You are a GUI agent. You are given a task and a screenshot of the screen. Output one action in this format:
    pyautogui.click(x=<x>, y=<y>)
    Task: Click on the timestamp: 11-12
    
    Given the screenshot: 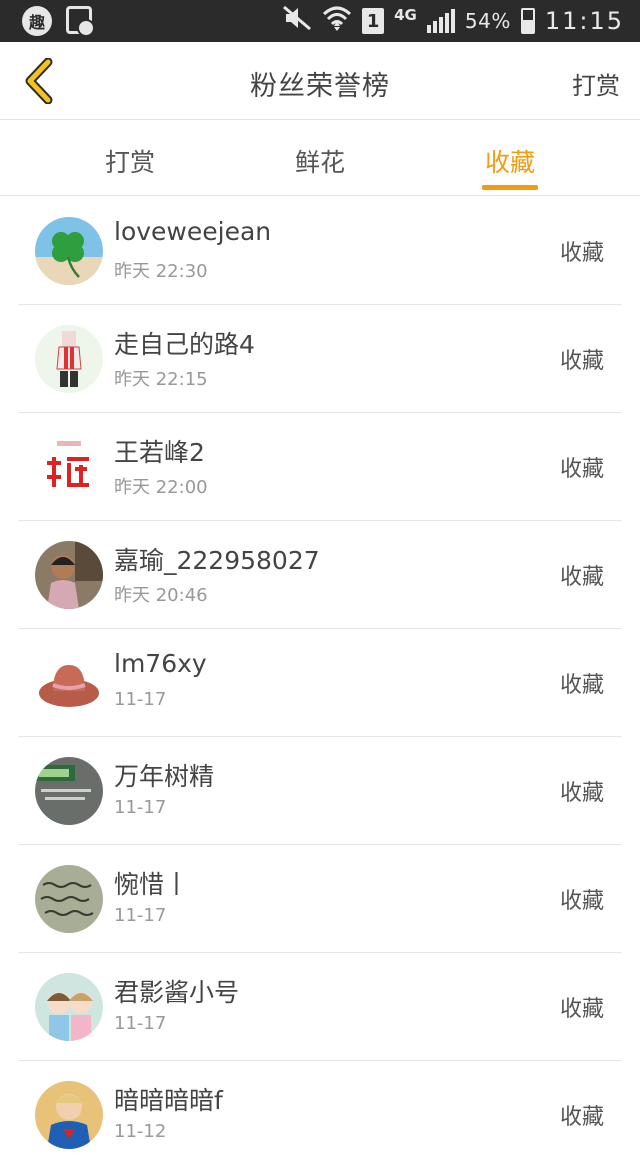 What is the action you would take?
    pyautogui.click(x=140, y=1131)
    